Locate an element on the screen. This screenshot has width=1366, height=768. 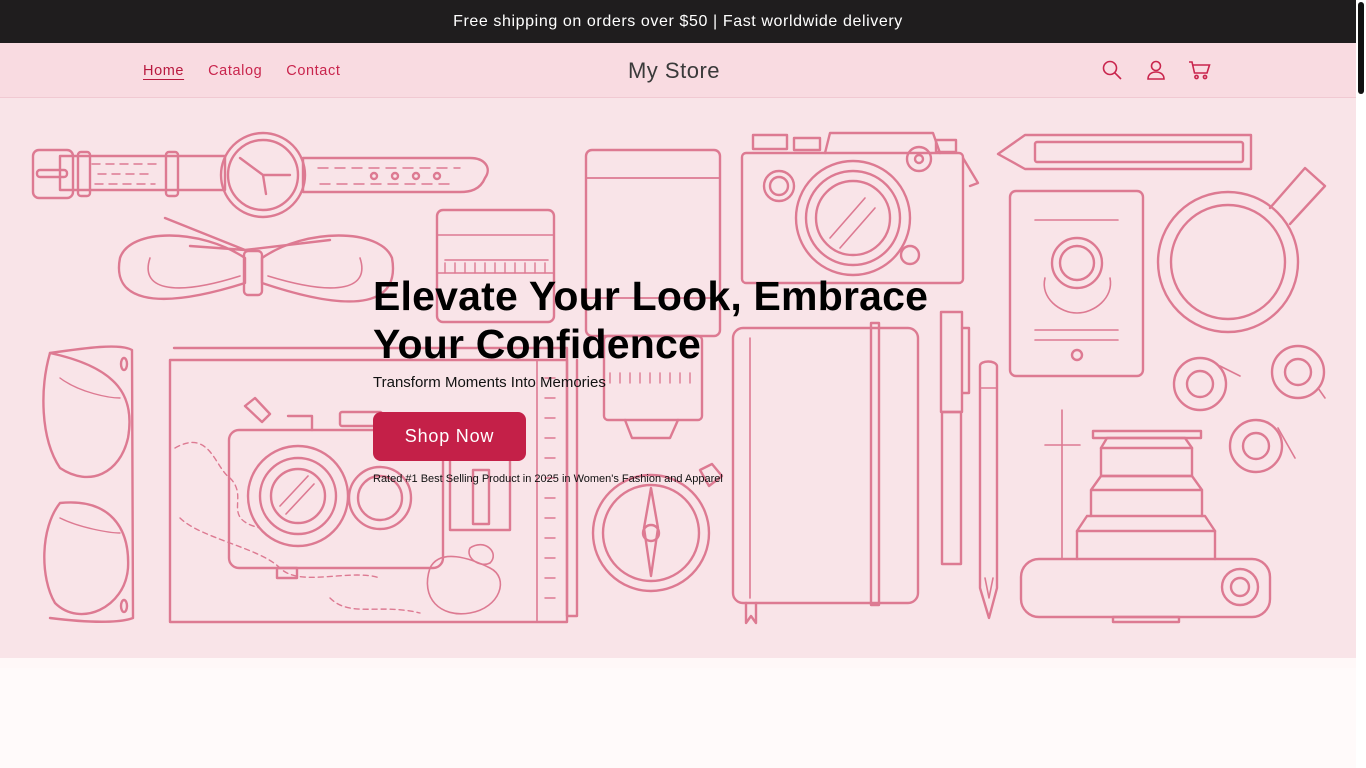
account-icon is located at coordinates (1156, 70).